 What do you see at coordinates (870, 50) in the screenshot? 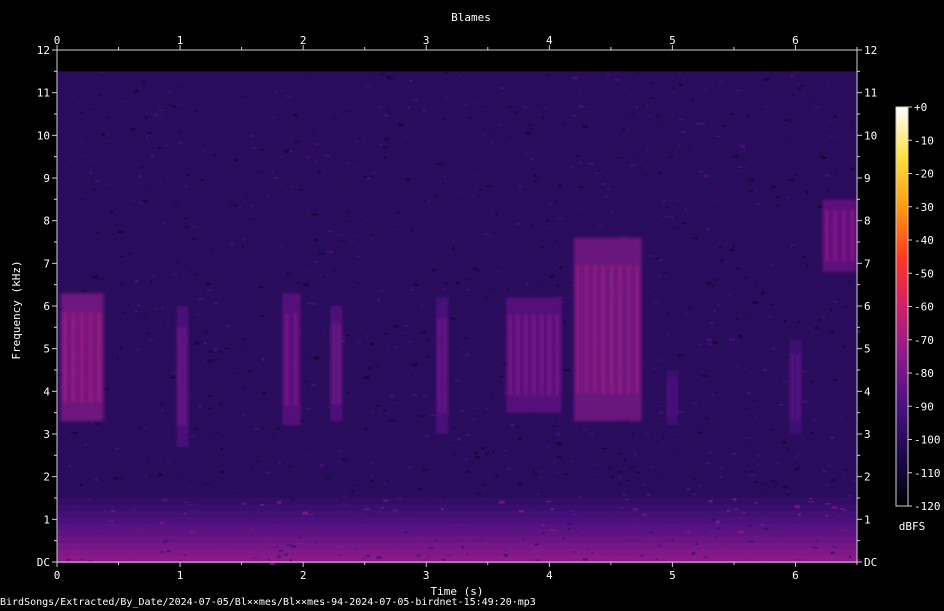
I see `y-tick-label: 12` at bounding box center [870, 50].